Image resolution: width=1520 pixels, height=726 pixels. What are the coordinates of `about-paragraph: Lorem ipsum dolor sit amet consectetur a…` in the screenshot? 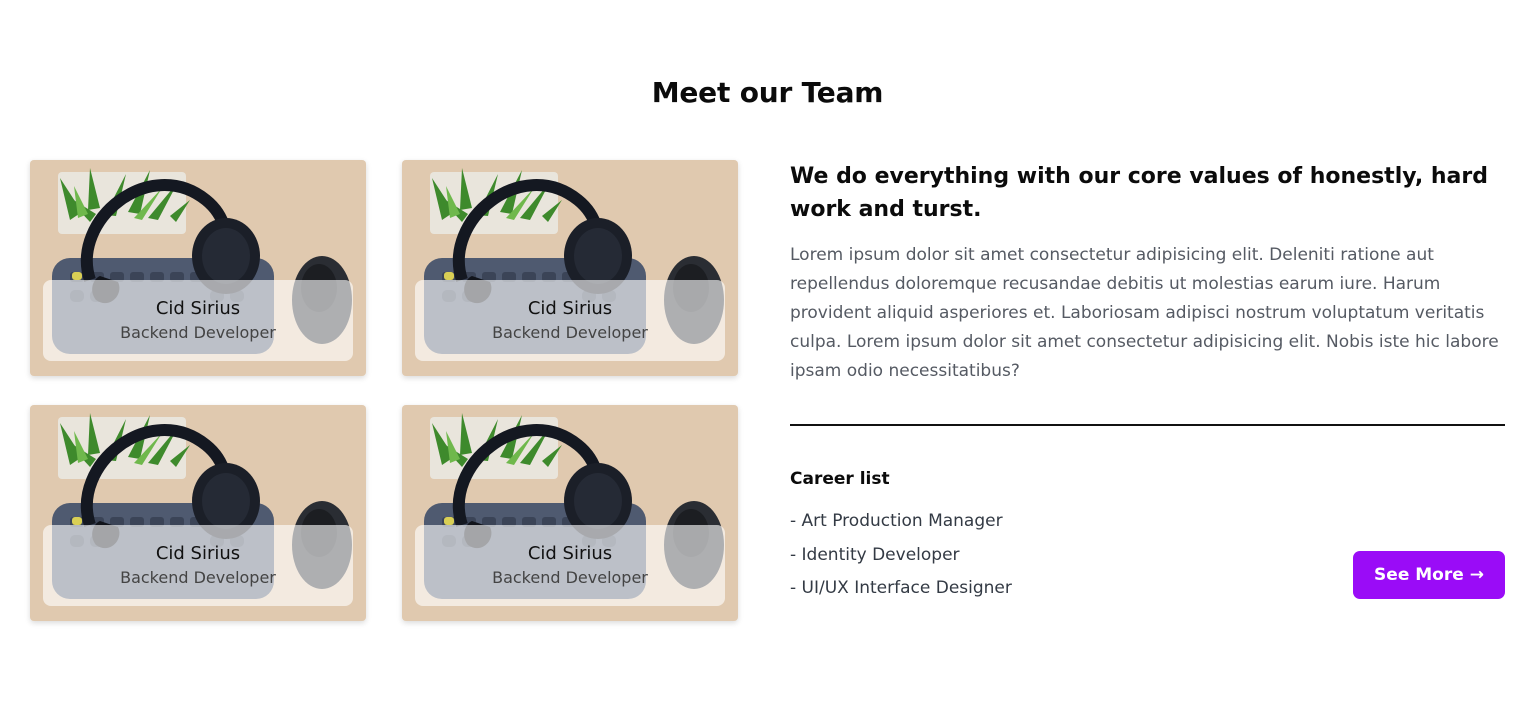 It's located at (1144, 313).